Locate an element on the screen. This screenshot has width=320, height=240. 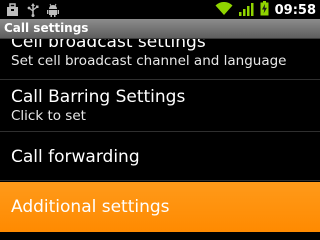
item-subtitle: Set cell broadcast channel and language is located at coordinates (149, 61).